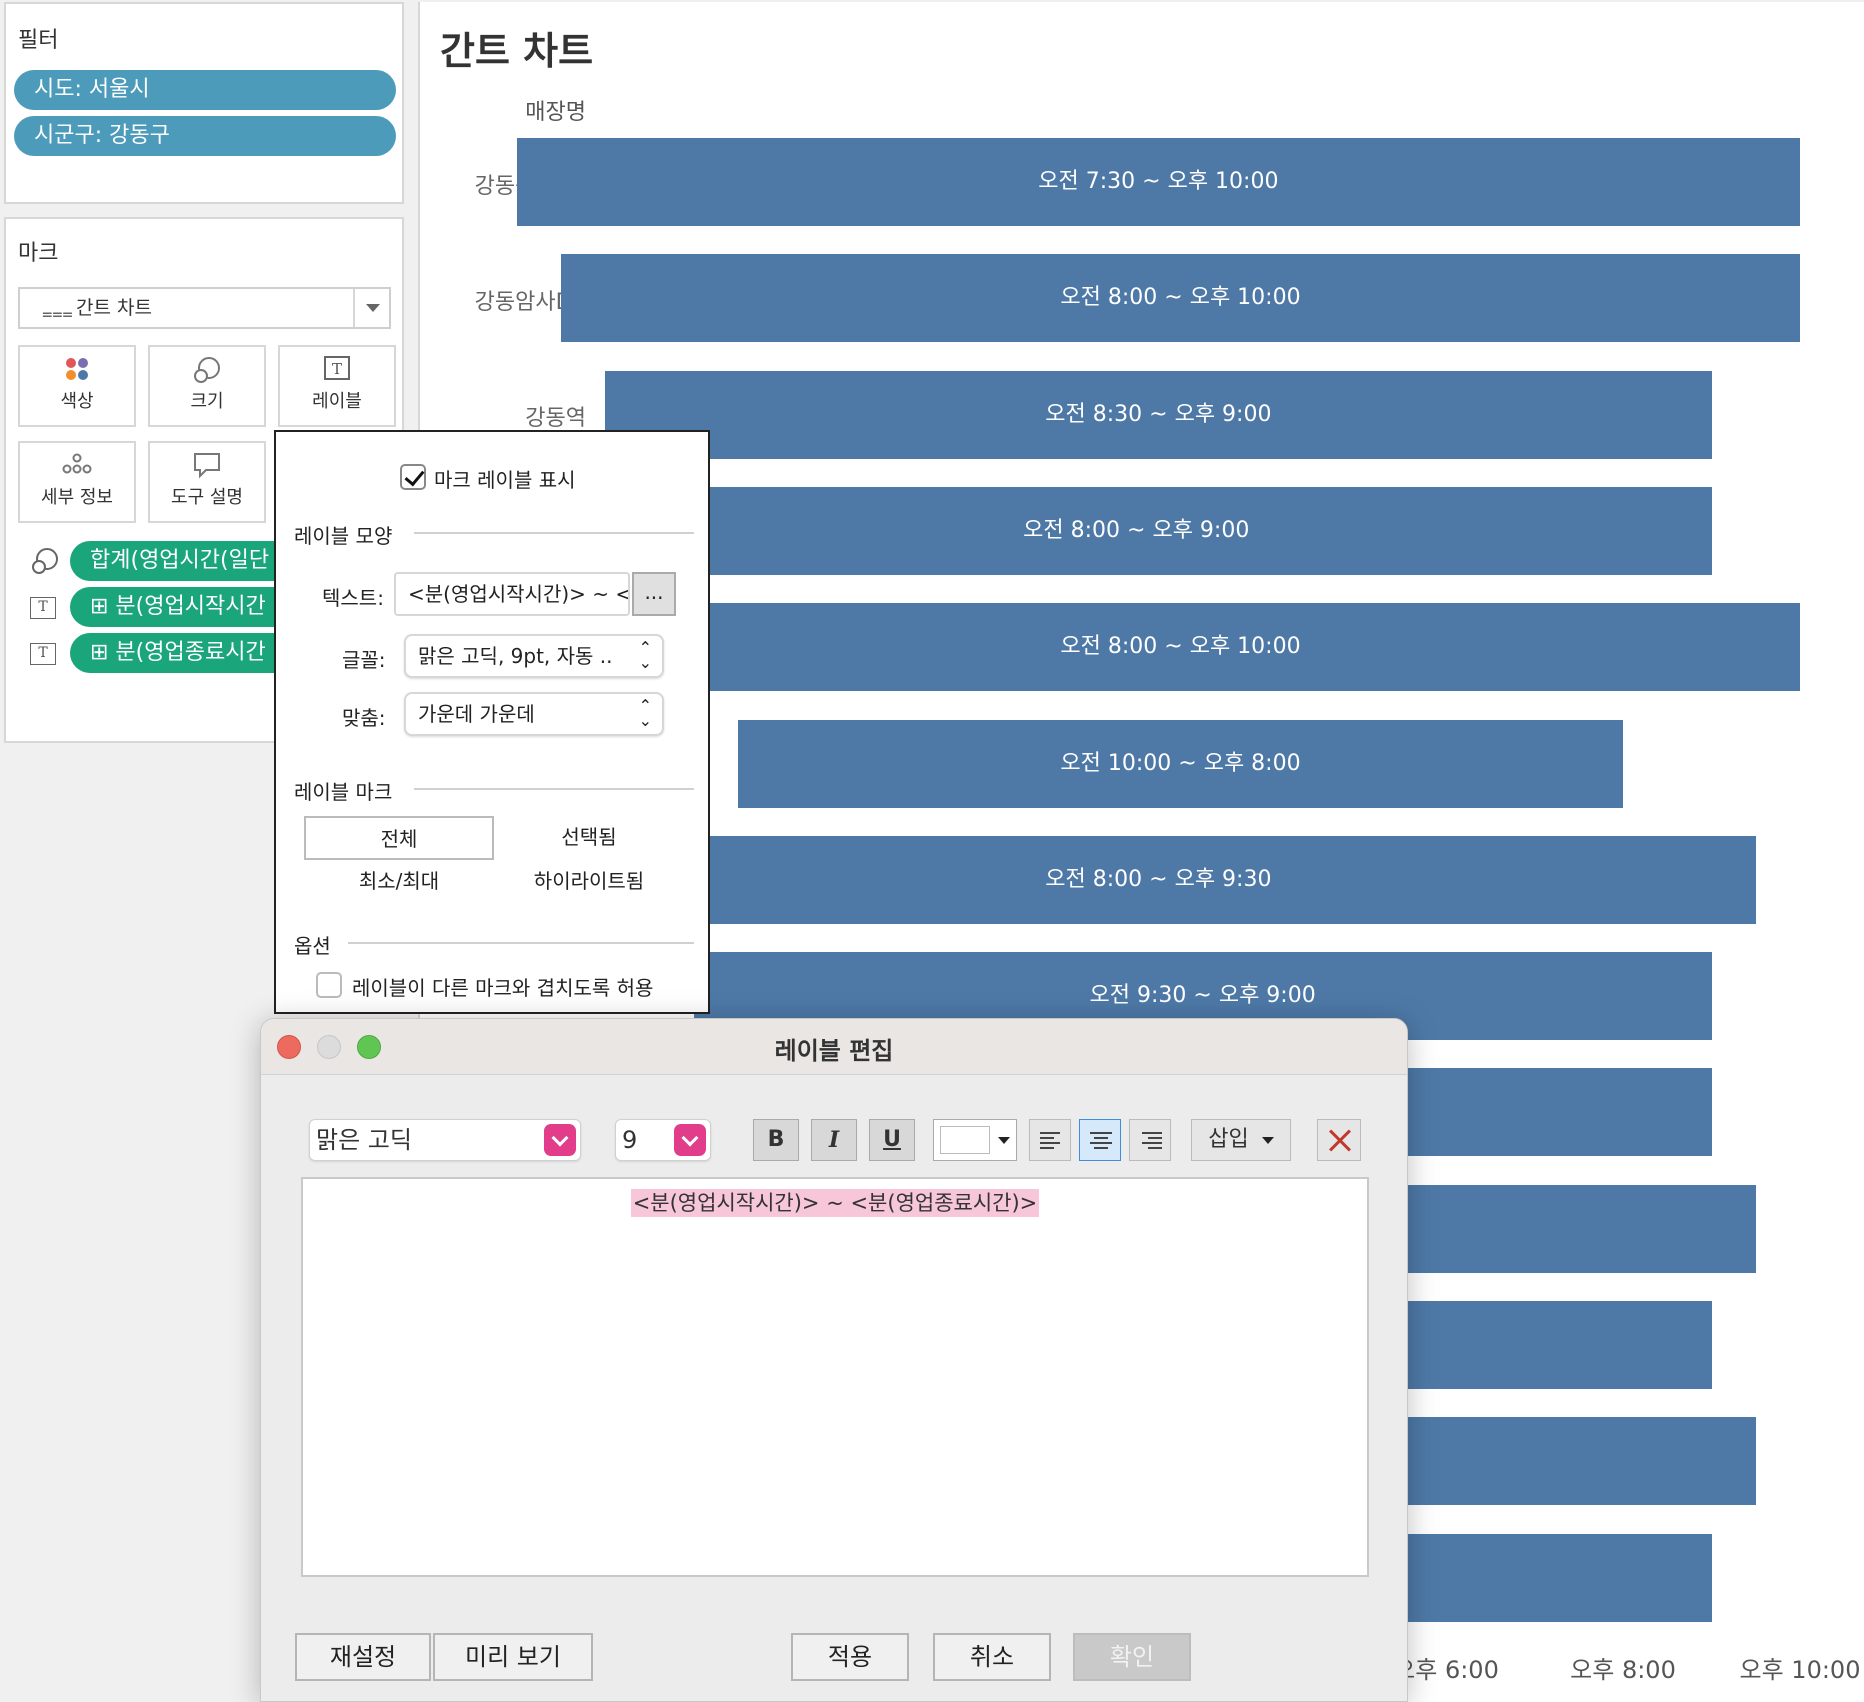 The height and width of the screenshot is (1702, 1864). What do you see at coordinates (364, 1140) in the screenshot?
I see `font-family-value: 맑은 고딕` at bounding box center [364, 1140].